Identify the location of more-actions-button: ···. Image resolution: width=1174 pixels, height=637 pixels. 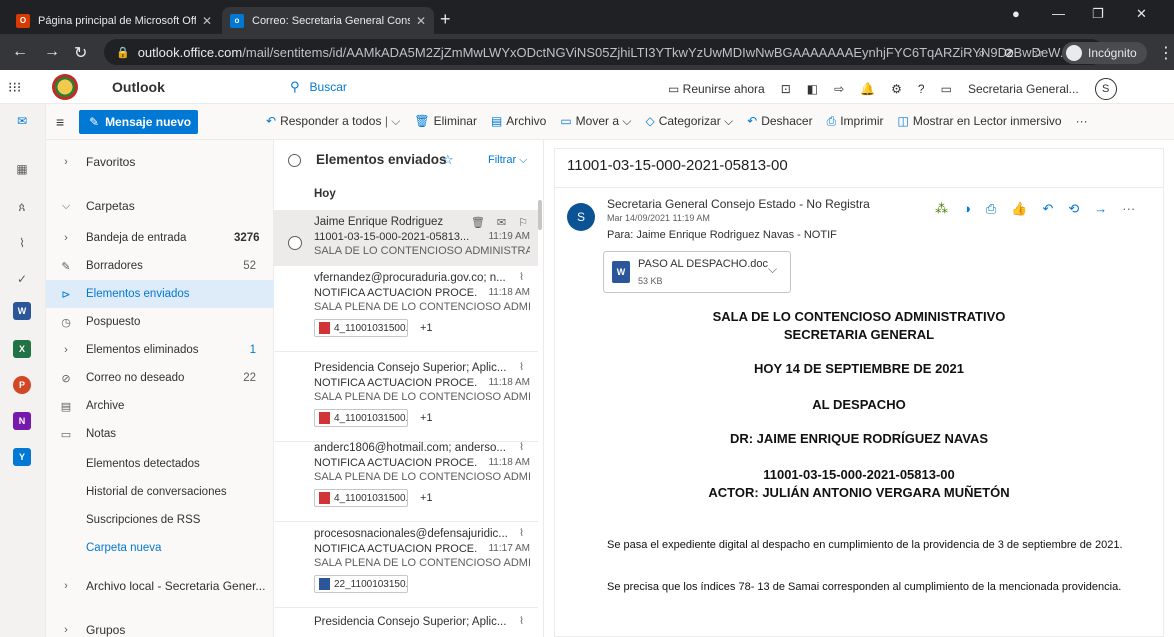
(1082, 121).